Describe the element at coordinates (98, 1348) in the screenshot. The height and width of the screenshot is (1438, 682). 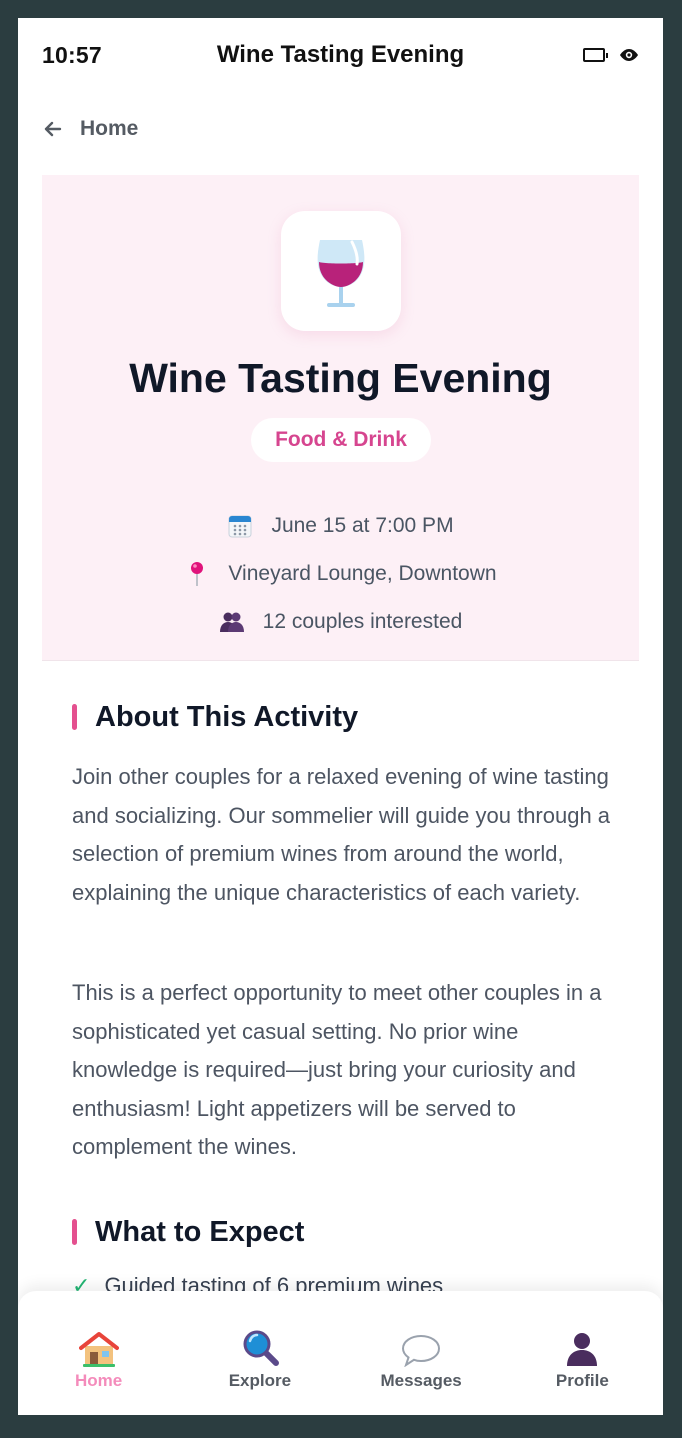
I see `house-icon` at that location.